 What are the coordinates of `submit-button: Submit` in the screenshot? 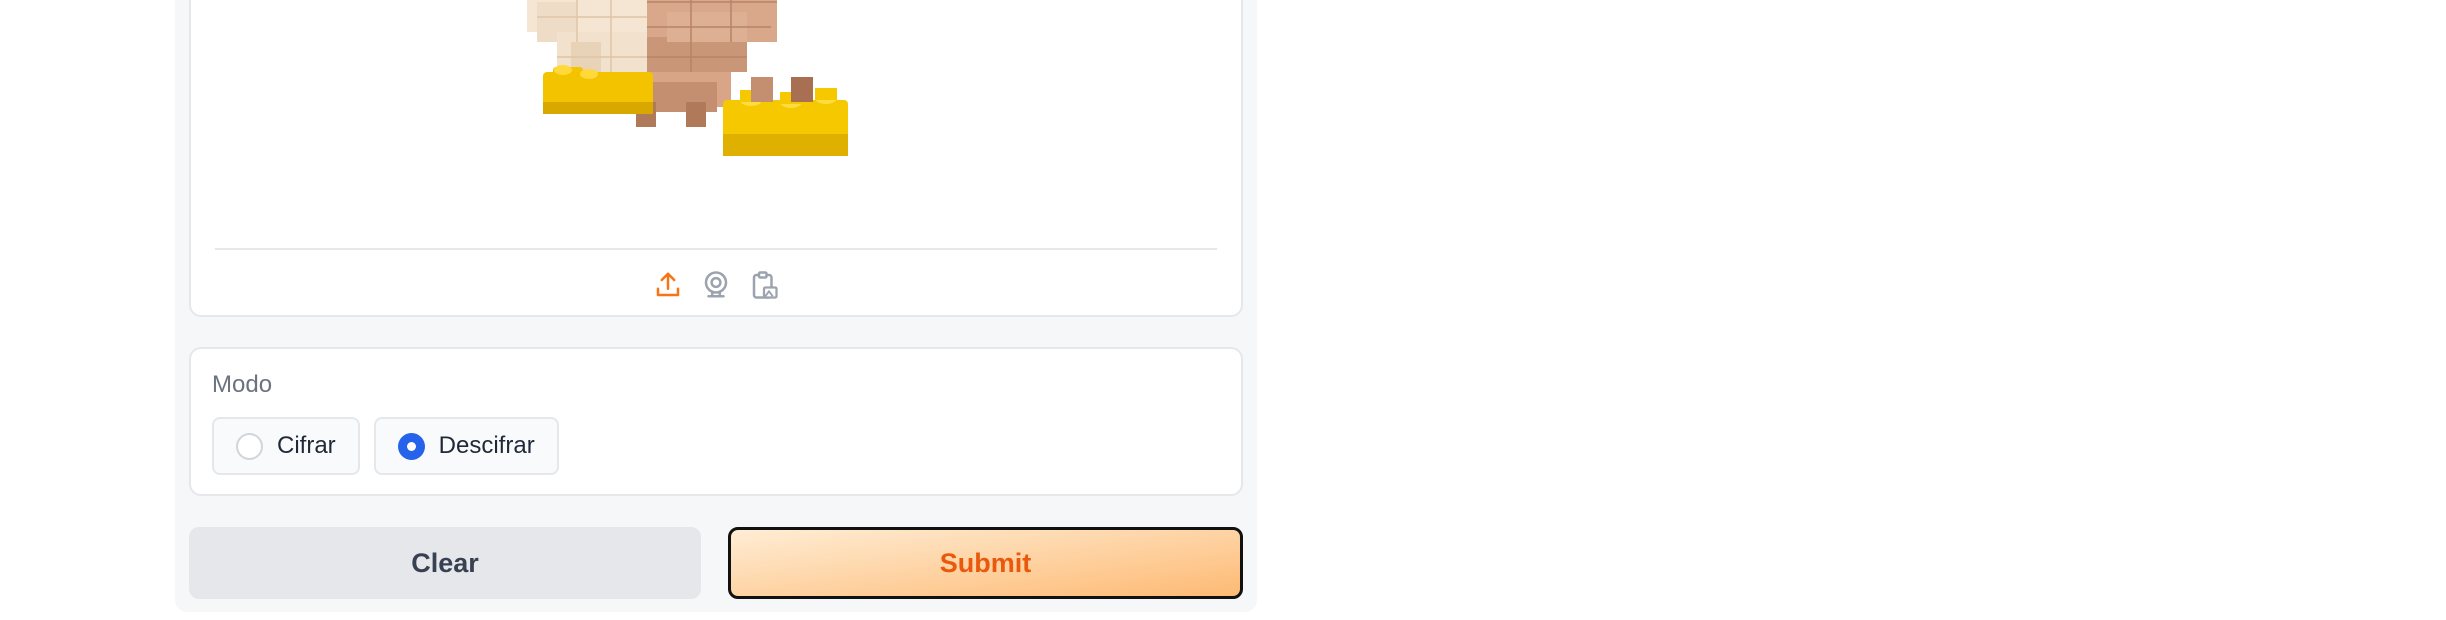 It's located at (985, 563).